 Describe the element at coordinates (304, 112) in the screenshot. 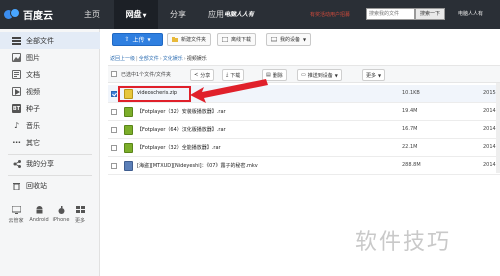

I see `file-row: 【Fotplayer（32）安装版播放器】.rar 19.4M 2014` at that location.